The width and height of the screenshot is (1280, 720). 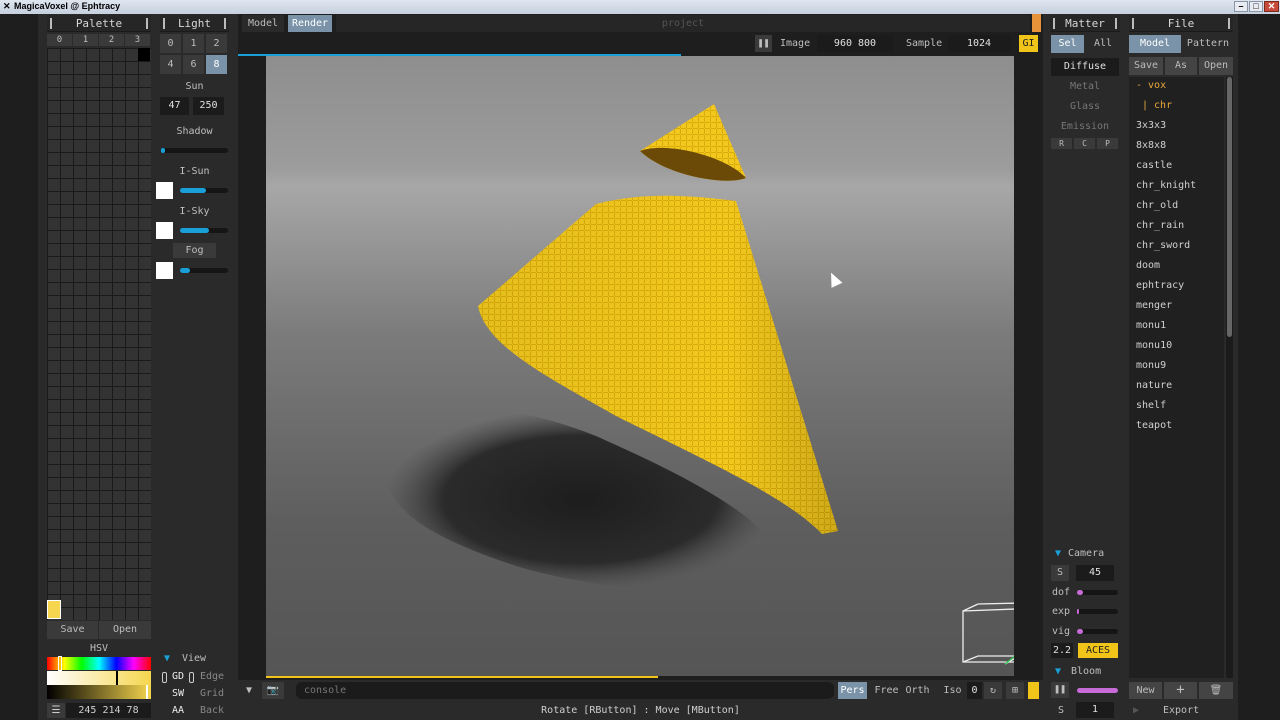 I want to click on matter-type-glass: Glass, so click(x=1085, y=107).